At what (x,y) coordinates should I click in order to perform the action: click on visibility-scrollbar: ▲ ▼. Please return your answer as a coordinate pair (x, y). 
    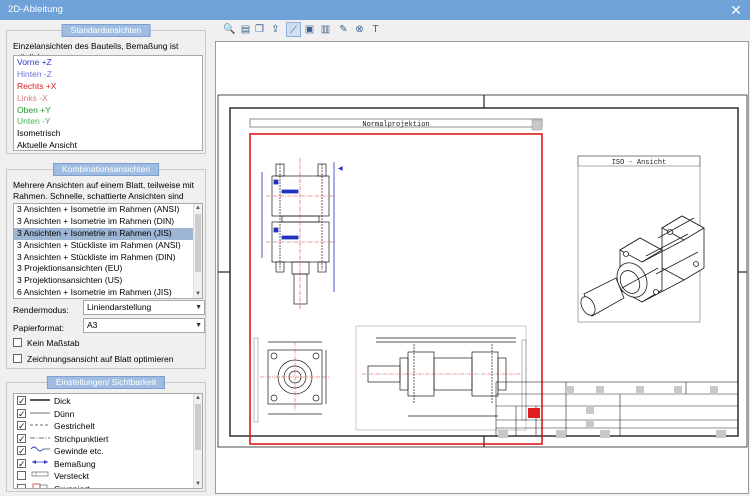
    Looking at the image, I should click on (197, 441).